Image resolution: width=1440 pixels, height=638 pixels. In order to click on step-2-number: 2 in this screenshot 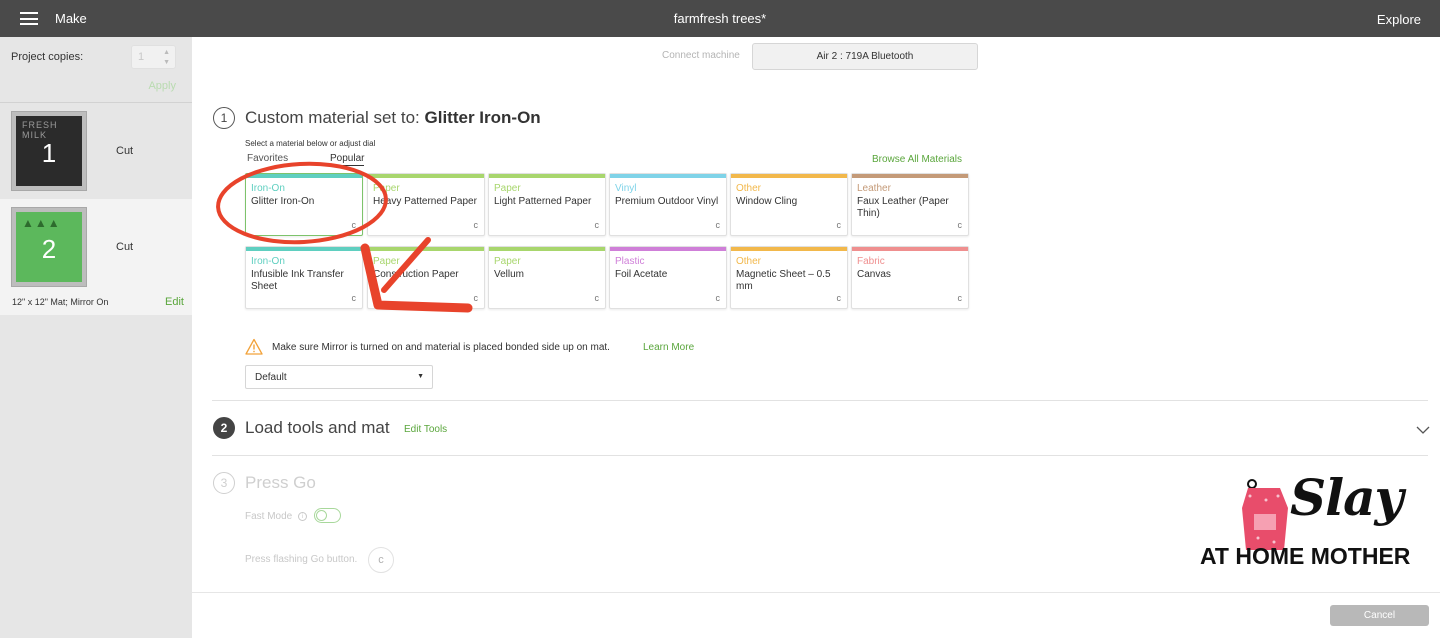, I will do `click(224, 428)`.